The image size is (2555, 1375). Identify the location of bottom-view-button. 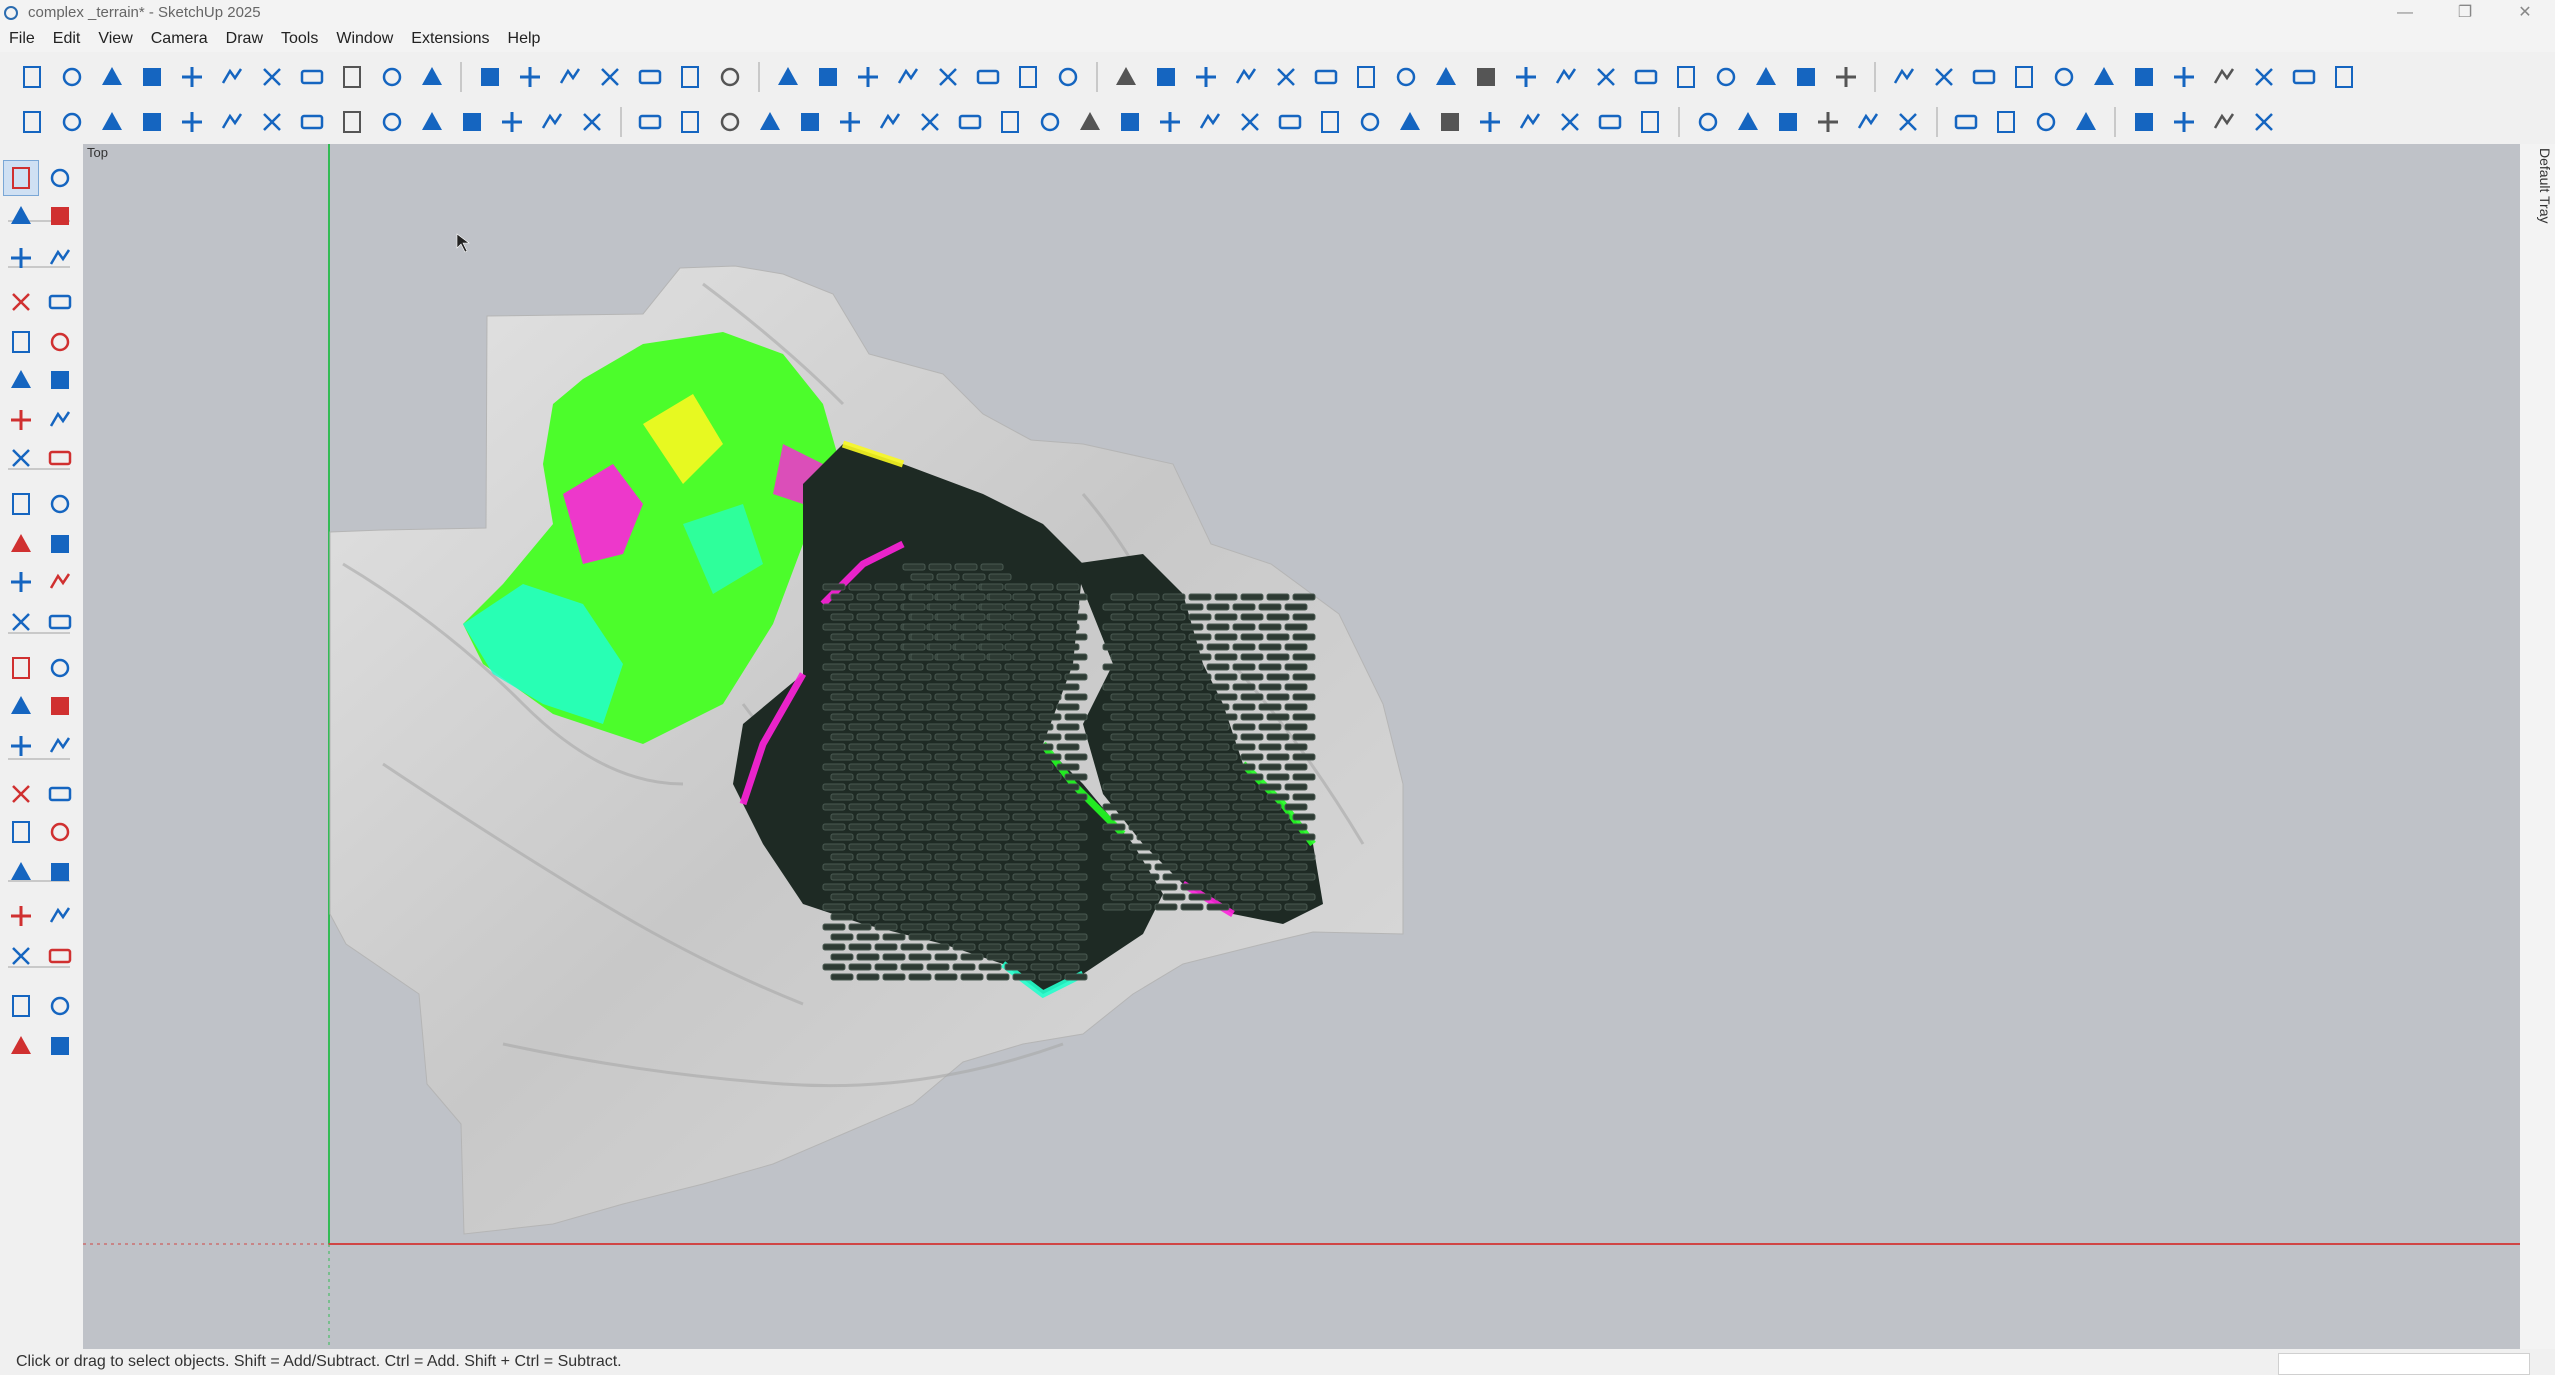
(730, 77).